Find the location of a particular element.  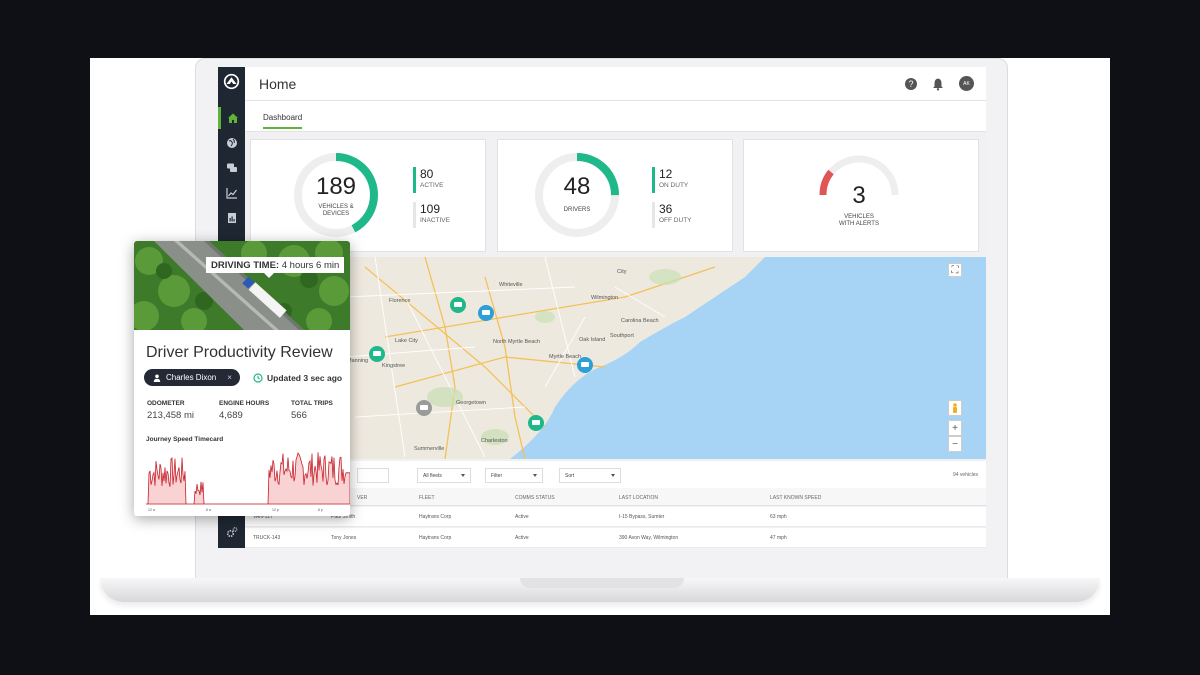

last-updated: Updated 3 sec ago is located at coordinates (297, 378).